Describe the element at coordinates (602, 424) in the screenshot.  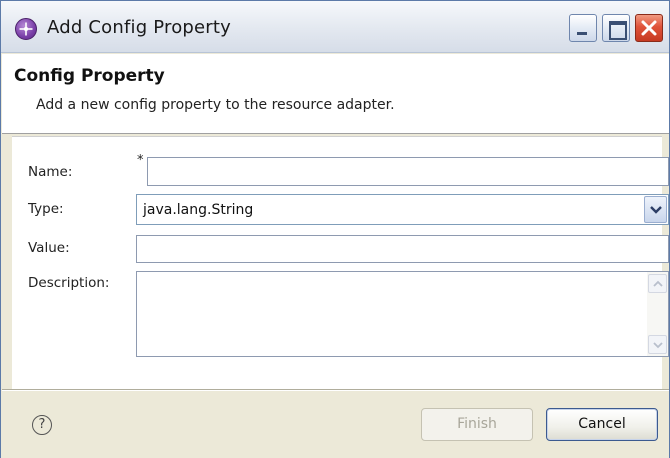
I see `cancel-button: Cancel` at that location.